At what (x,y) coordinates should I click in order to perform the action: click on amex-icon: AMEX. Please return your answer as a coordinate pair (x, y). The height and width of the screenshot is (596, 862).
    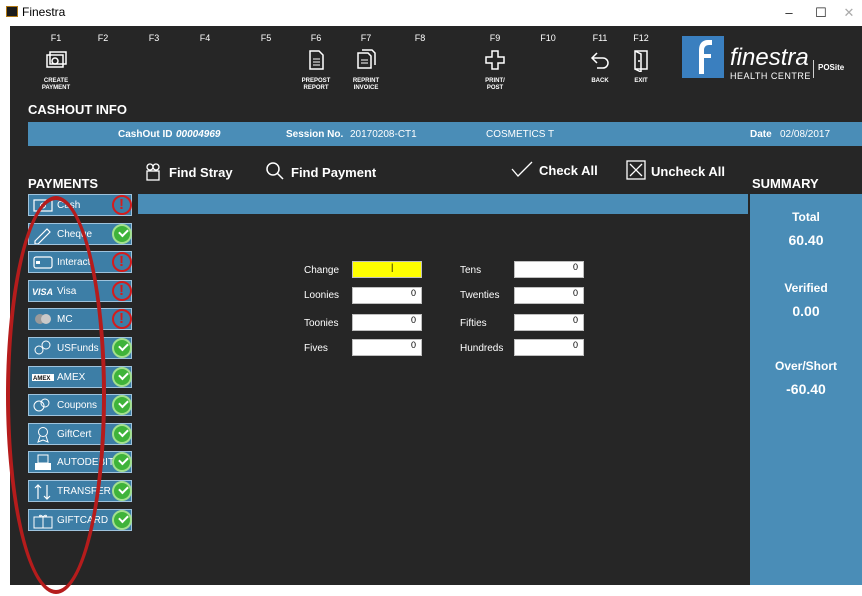
    Looking at the image, I should click on (43, 377).